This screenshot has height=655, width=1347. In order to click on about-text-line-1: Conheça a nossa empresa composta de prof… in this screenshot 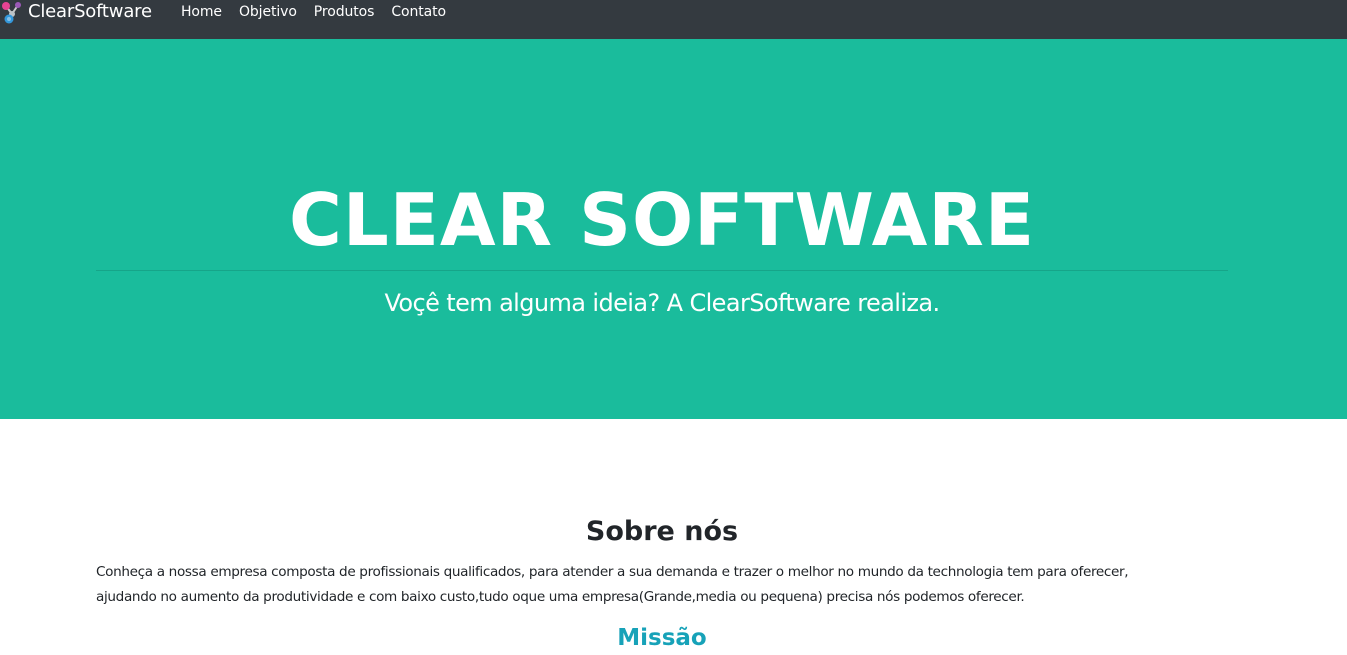, I will do `click(612, 572)`.